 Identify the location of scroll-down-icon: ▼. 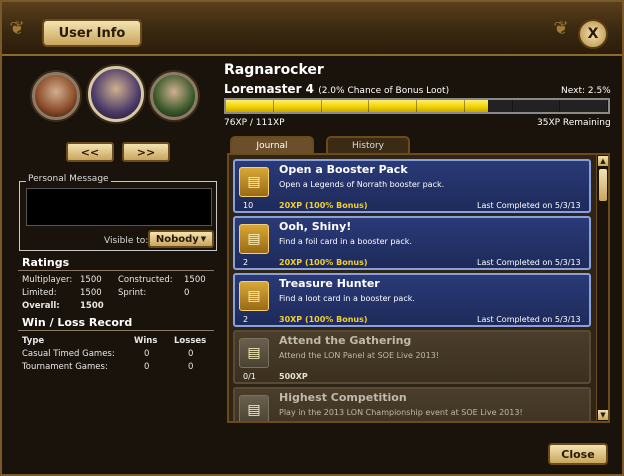
(603, 415).